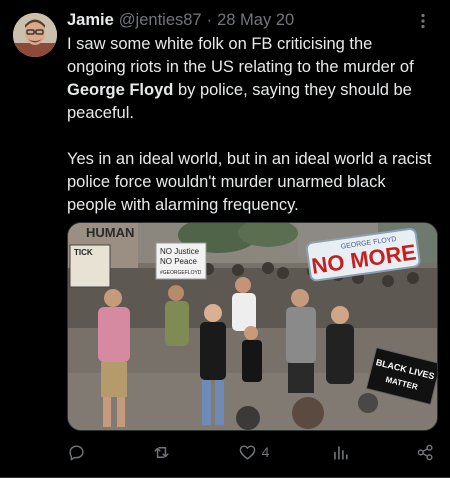 The width and height of the screenshot is (450, 478). Describe the element at coordinates (181, 273) in the screenshot. I see `sign-no-justice-3: #GEORGEFLOYD` at that location.